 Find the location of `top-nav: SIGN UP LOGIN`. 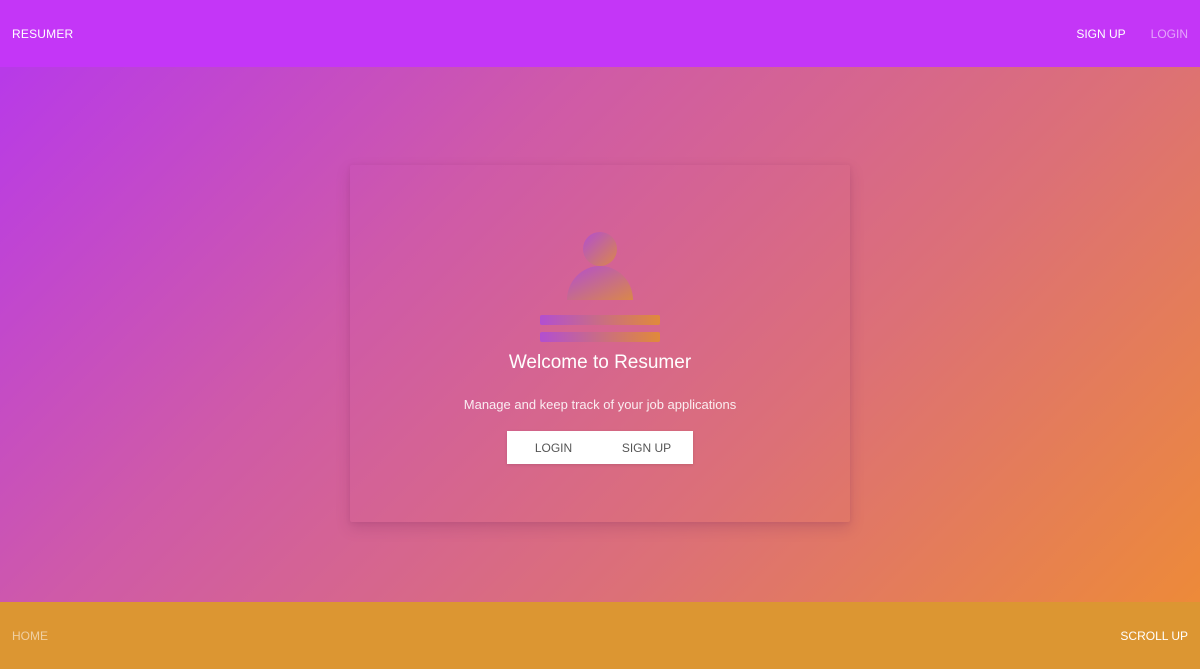

top-nav: SIGN UP LOGIN is located at coordinates (1132, 34).